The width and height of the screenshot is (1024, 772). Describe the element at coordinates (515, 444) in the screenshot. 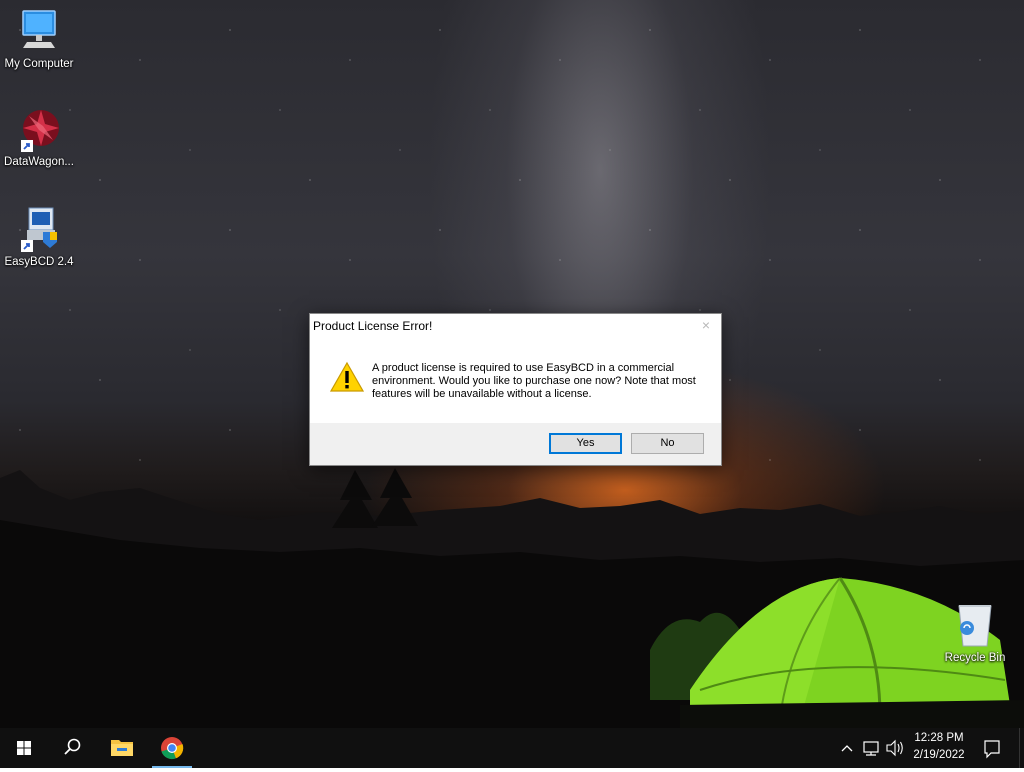

I see `dialog-button-bar: Yes No` at that location.